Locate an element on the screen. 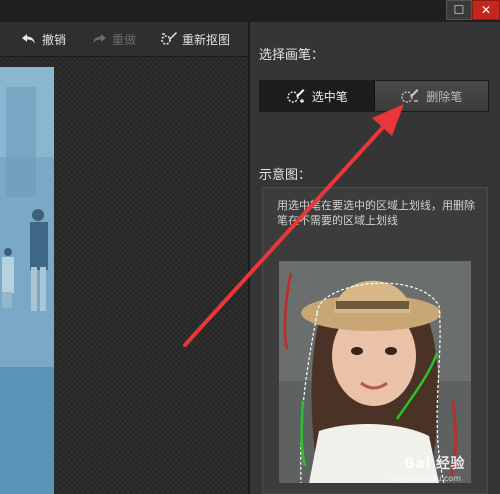 This screenshot has height=494, width=500. erase-brush-icon is located at coordinates (410, 96).